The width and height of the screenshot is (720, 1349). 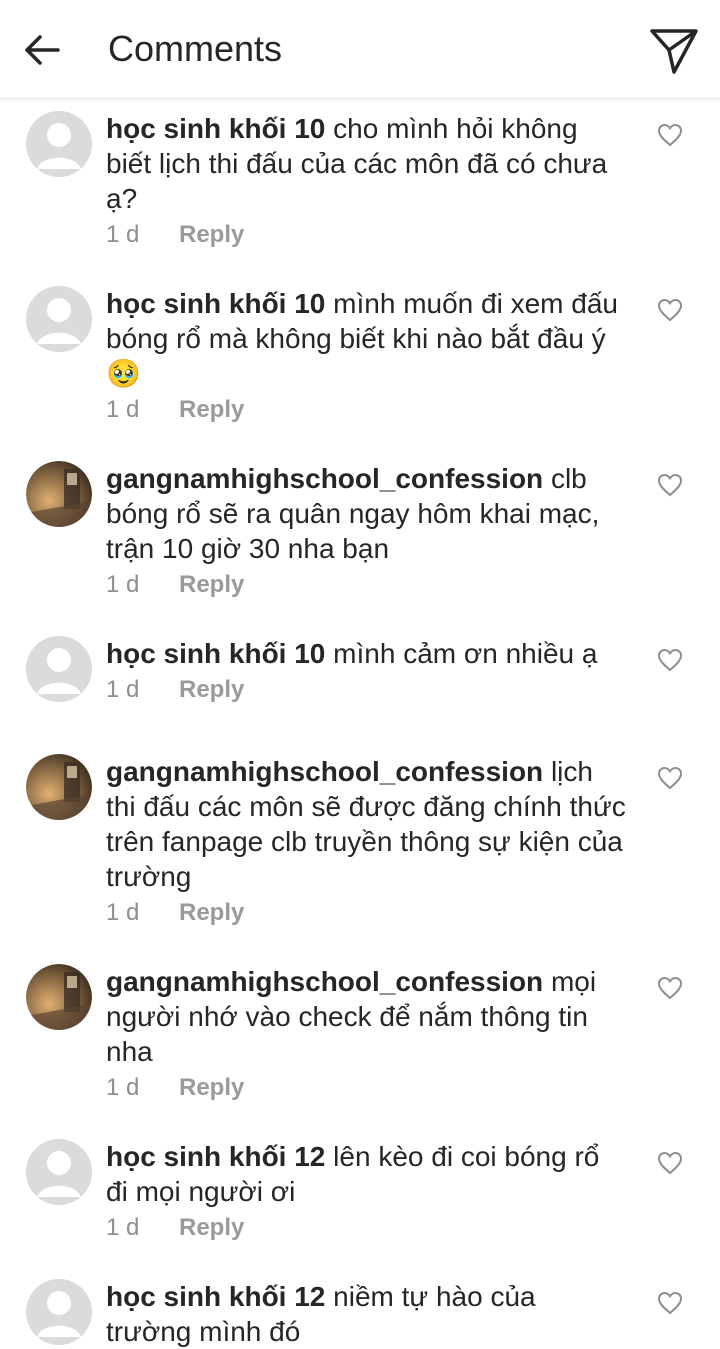 I want to click on page-title: Comments, so click(x=195, y=48).